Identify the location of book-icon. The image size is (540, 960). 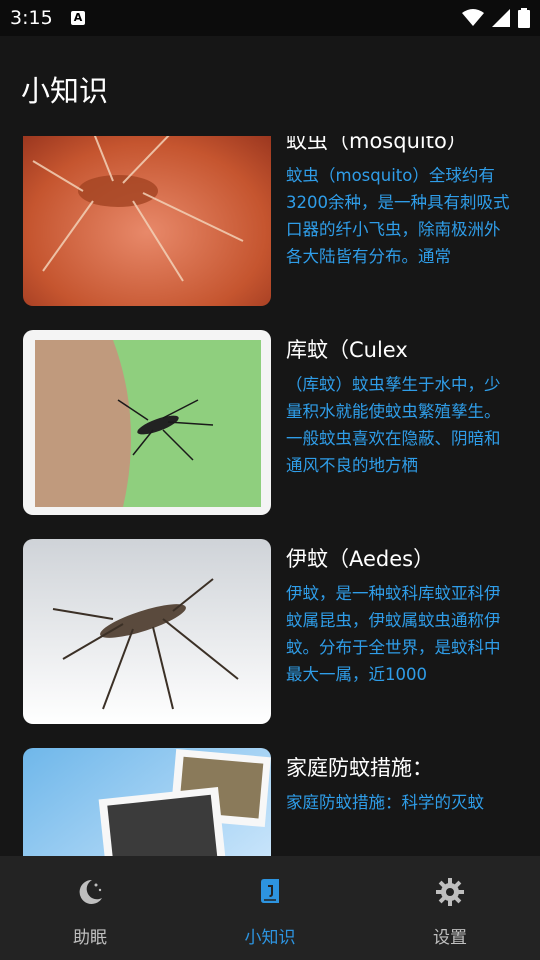
(270, 891).